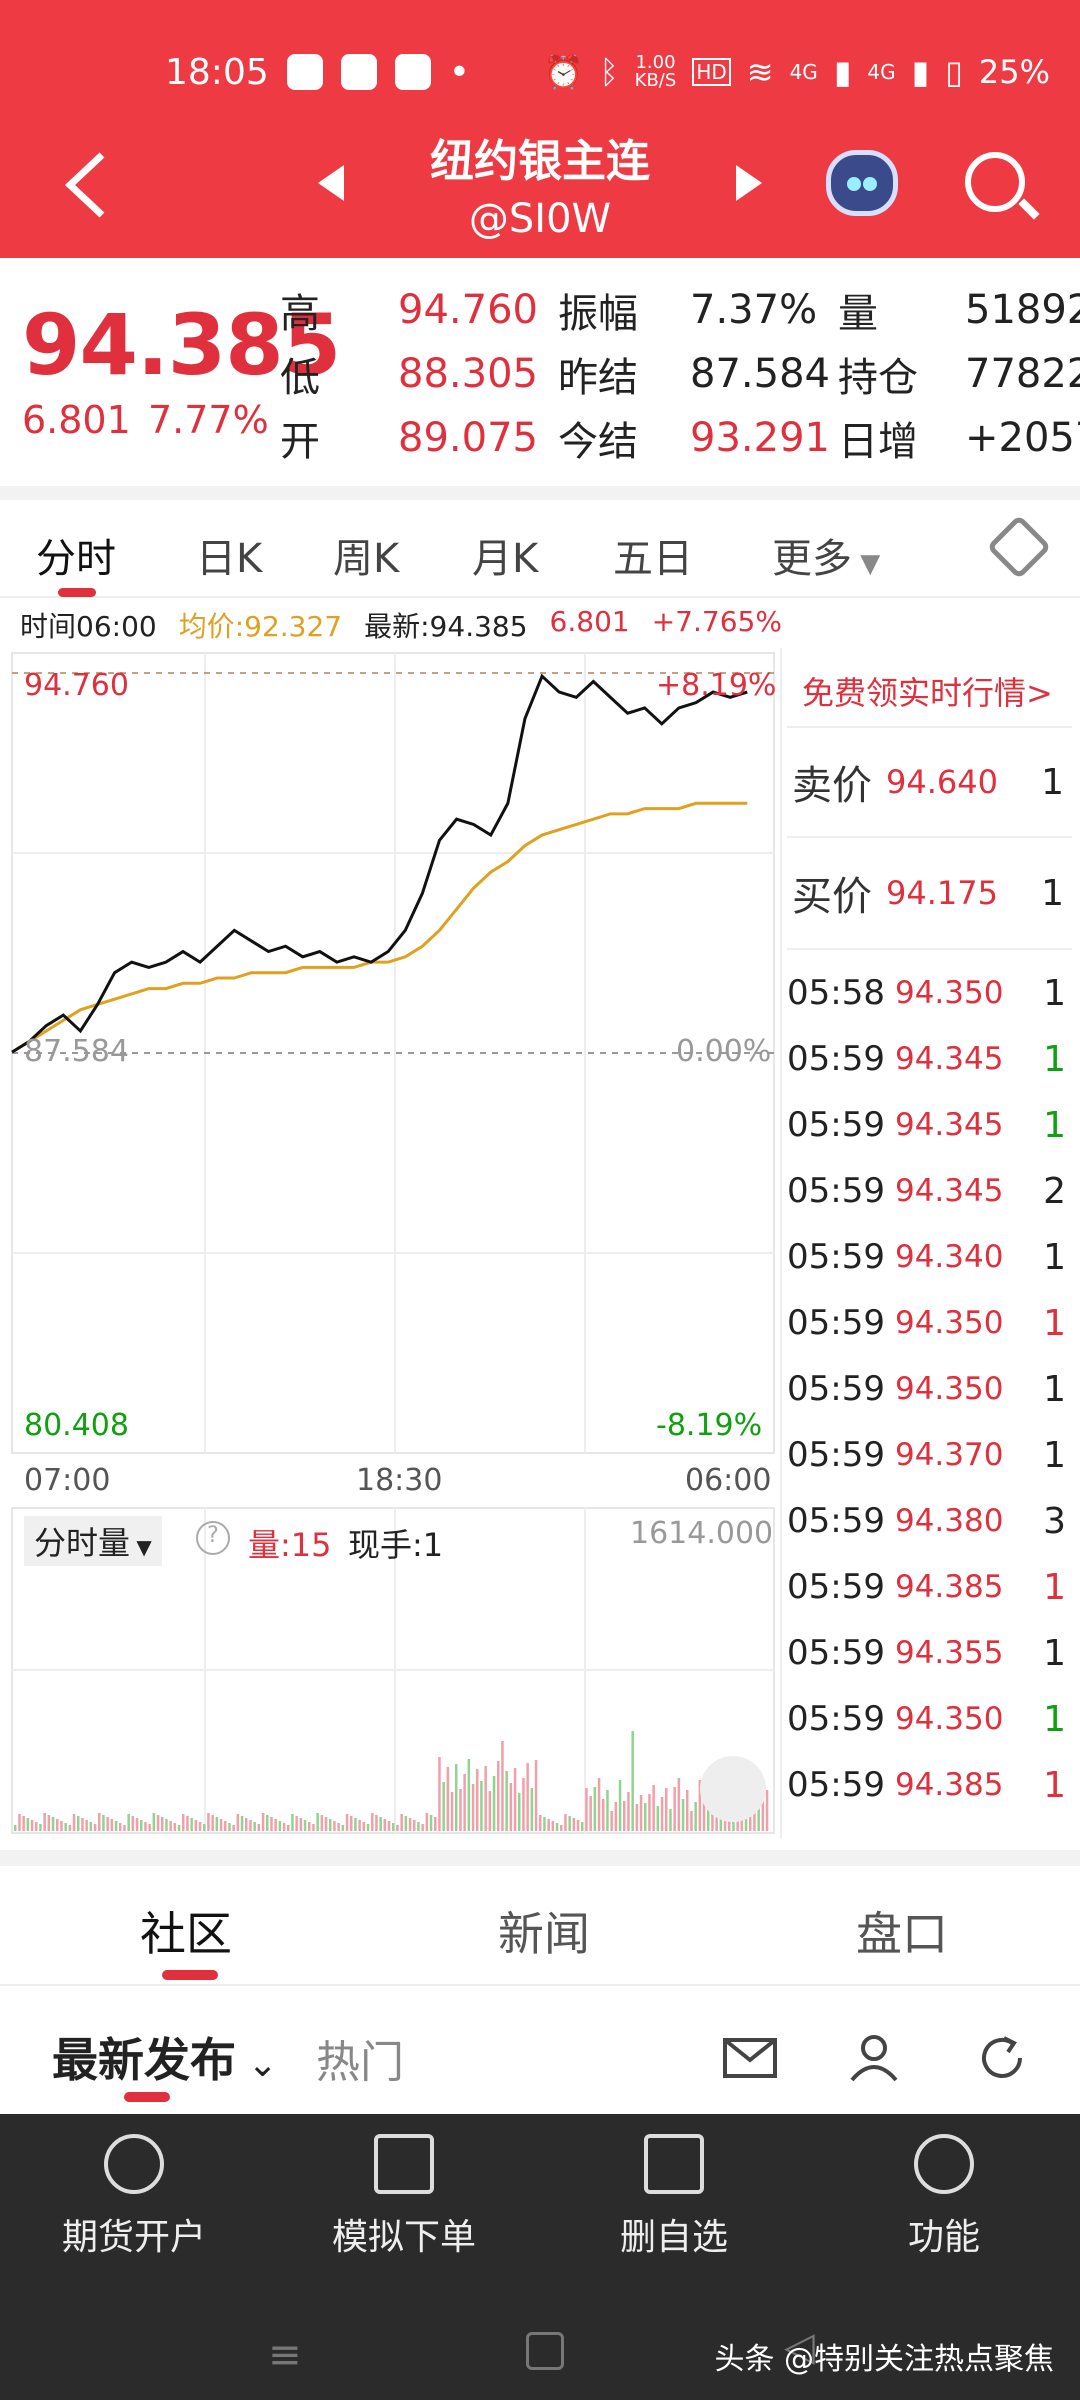 This screenshot has width=1080, height=2400. Describe the element at coordinates (144, 2060) in the screenshot. I see `filter-latest-label: 最新发布` at that location.